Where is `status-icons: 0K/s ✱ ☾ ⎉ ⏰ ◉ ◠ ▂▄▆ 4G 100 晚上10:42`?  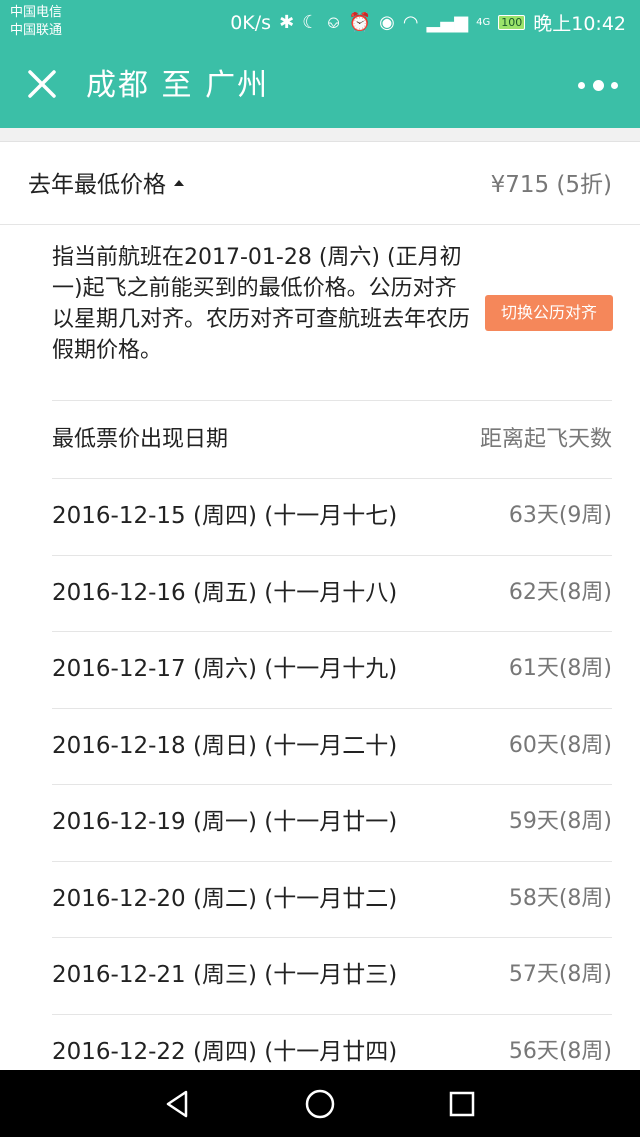
status-icons: 0K/s ✱ ☾ ⎉ ⏰ ◉ ◠ ▂▄▆ 4G 100 晚上10:42 is located at coordinates (428, 22).